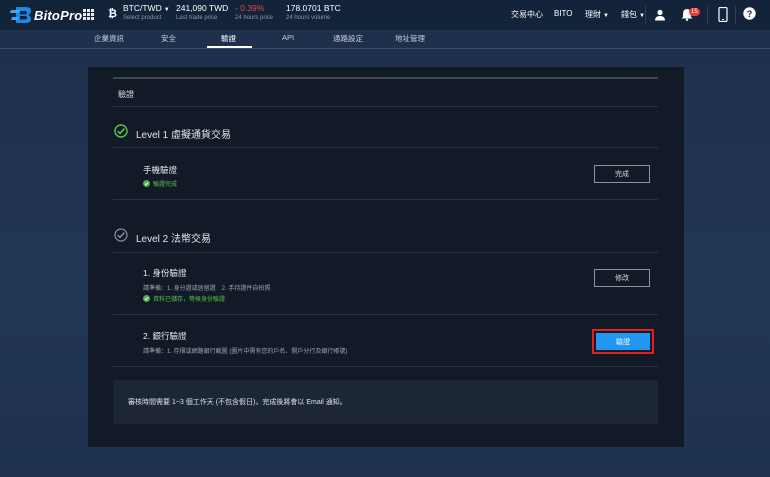 The height and width of the screenshot is (477, 770). I want to click on identity-verification-title: 1. 身份驗證, so click(165, 273).